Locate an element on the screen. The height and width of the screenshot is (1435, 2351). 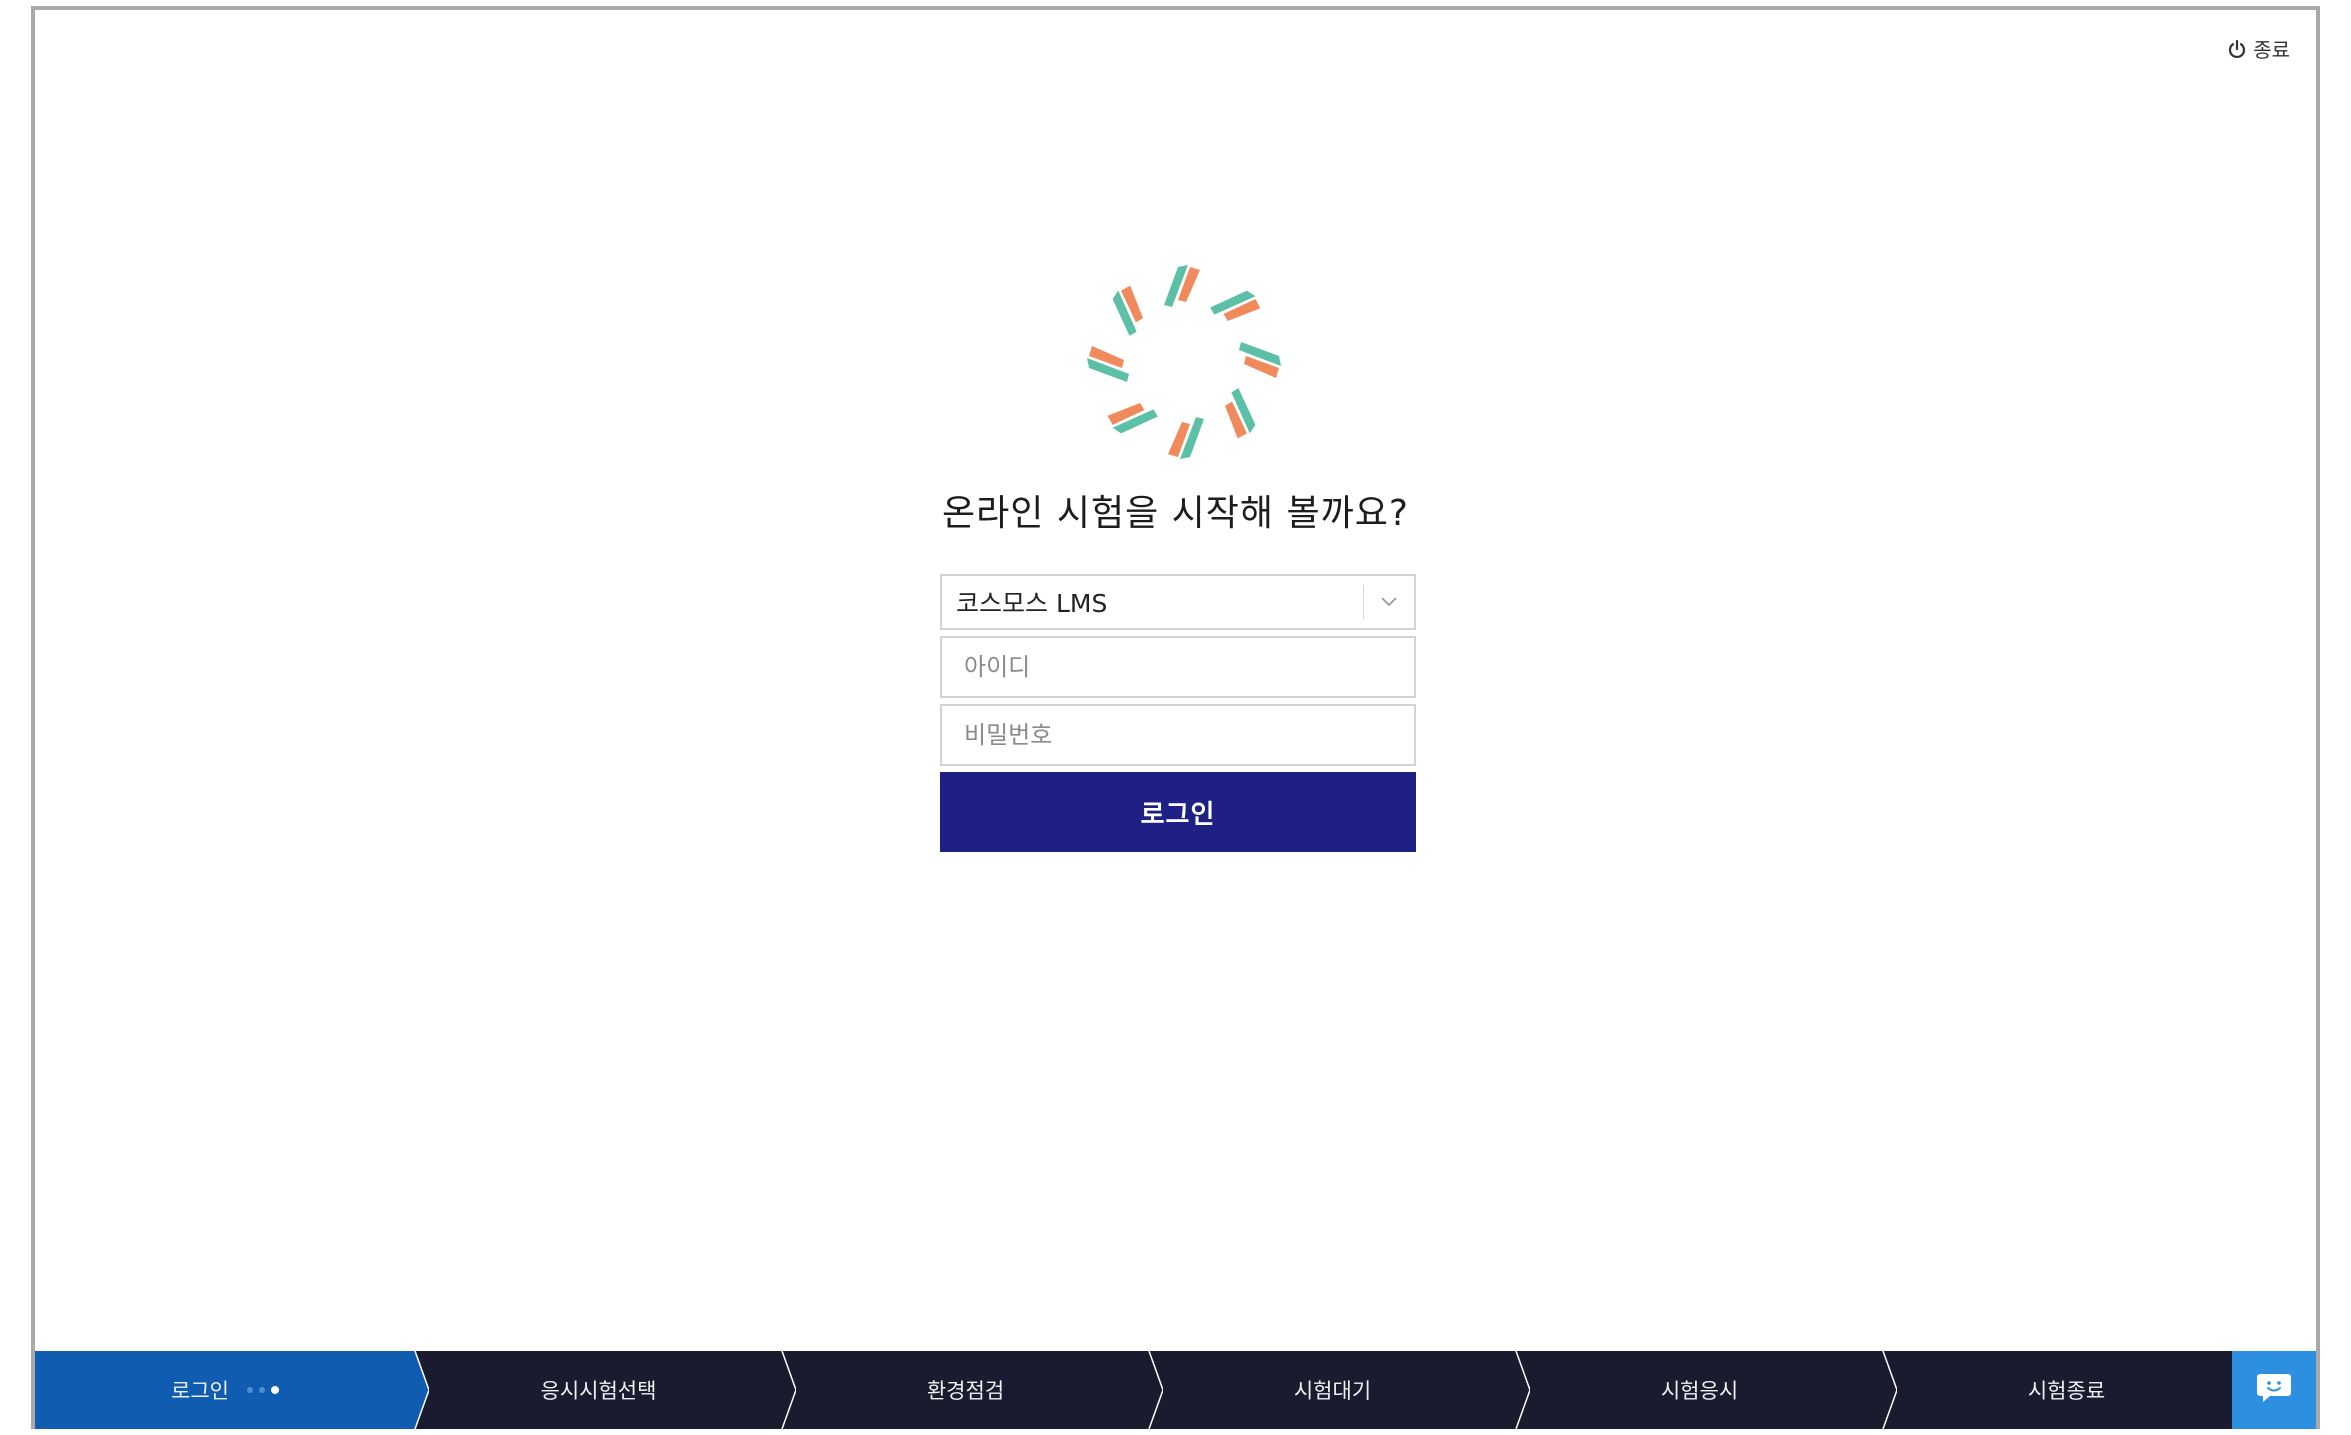
step-take-exam: 시험응시 is located at coordinates (1706, 1390).